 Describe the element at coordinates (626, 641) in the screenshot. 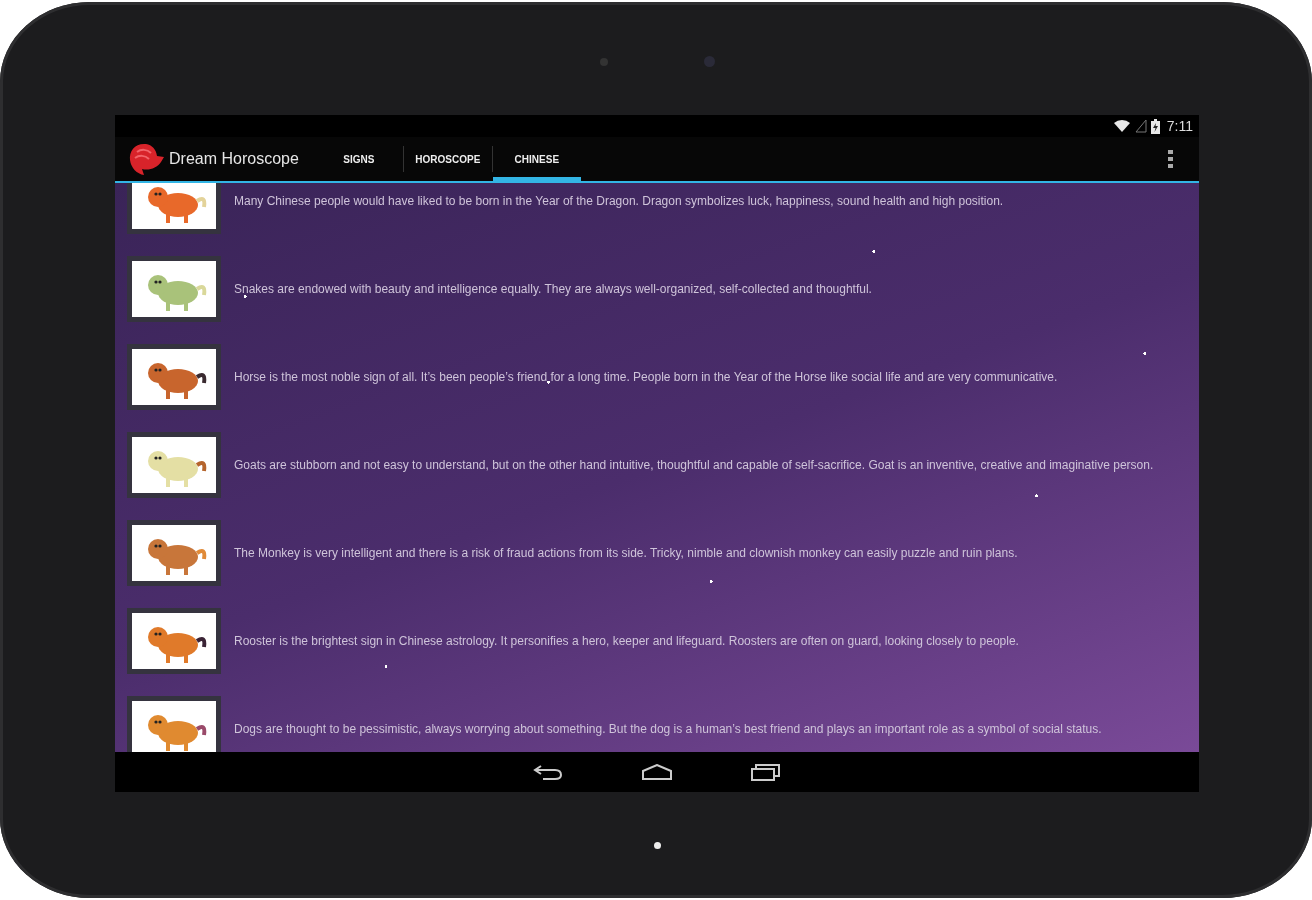

I see `sign-description: Rooster is the brightest sign in Chinese astrology. It personifies a hero, keeper and lifeguard. Roosters are often on guard, looking closely to people.` at that location.